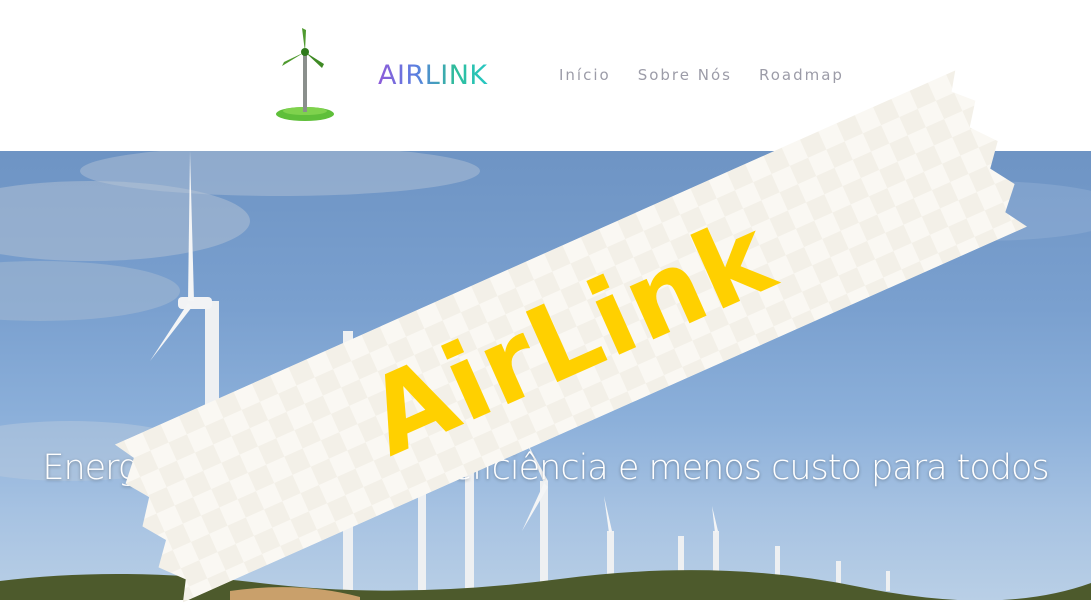 The height and width of the screenshot is (606, 1091). I want to click on wind-turbine-logo-icon, so click(305, 75).